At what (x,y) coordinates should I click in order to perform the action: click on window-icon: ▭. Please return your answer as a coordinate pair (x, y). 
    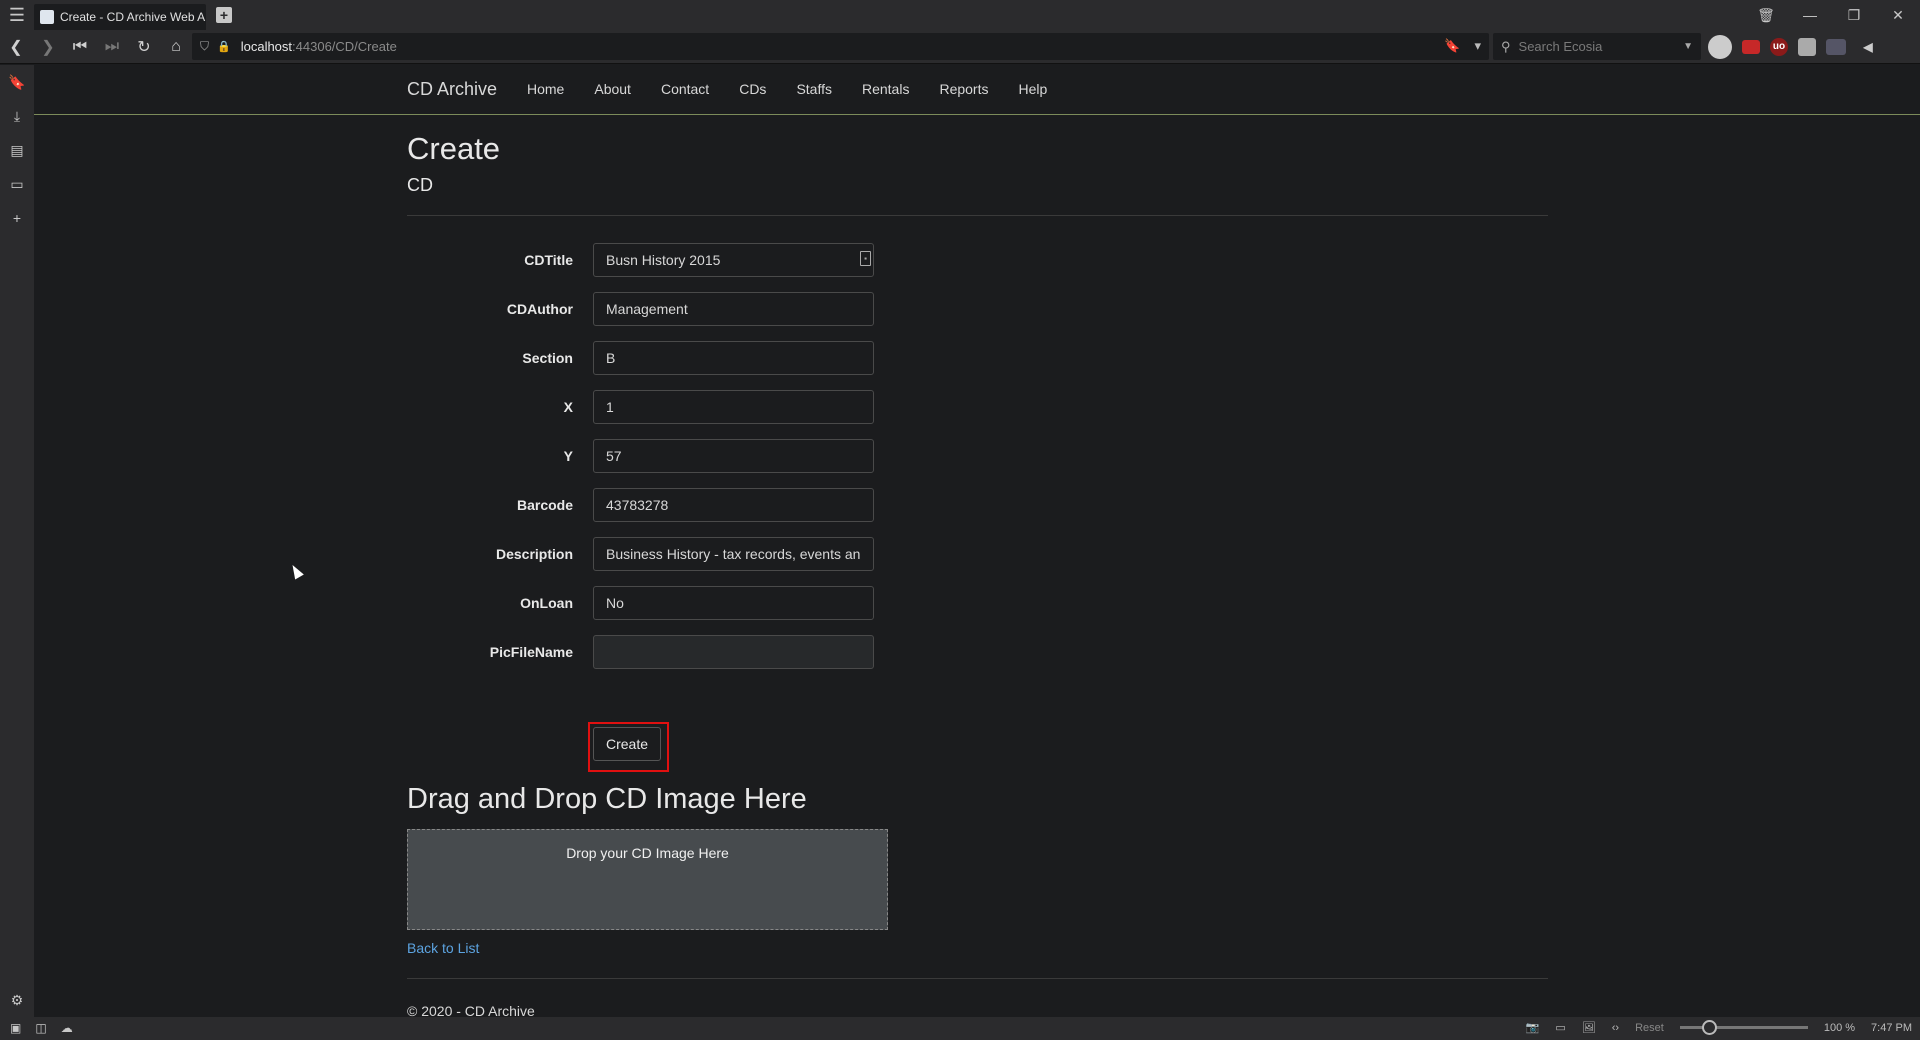
    Looking at the image, I should click on (1560, 1027).